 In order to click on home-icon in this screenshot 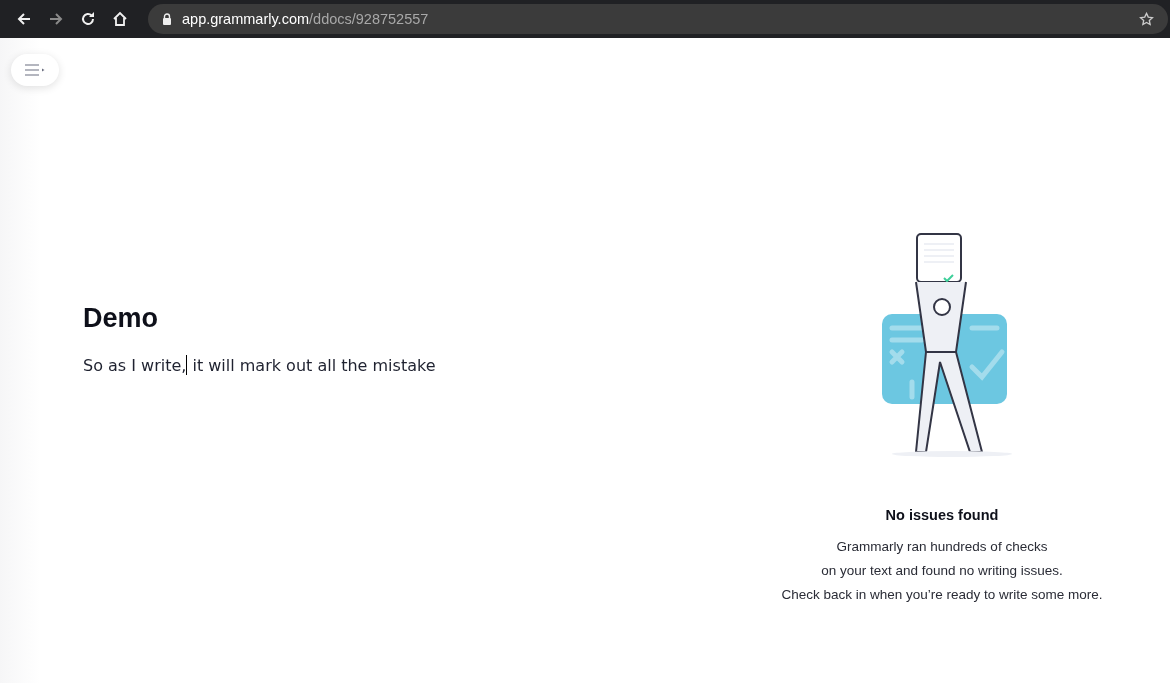, I will do `click(120, 19)`.